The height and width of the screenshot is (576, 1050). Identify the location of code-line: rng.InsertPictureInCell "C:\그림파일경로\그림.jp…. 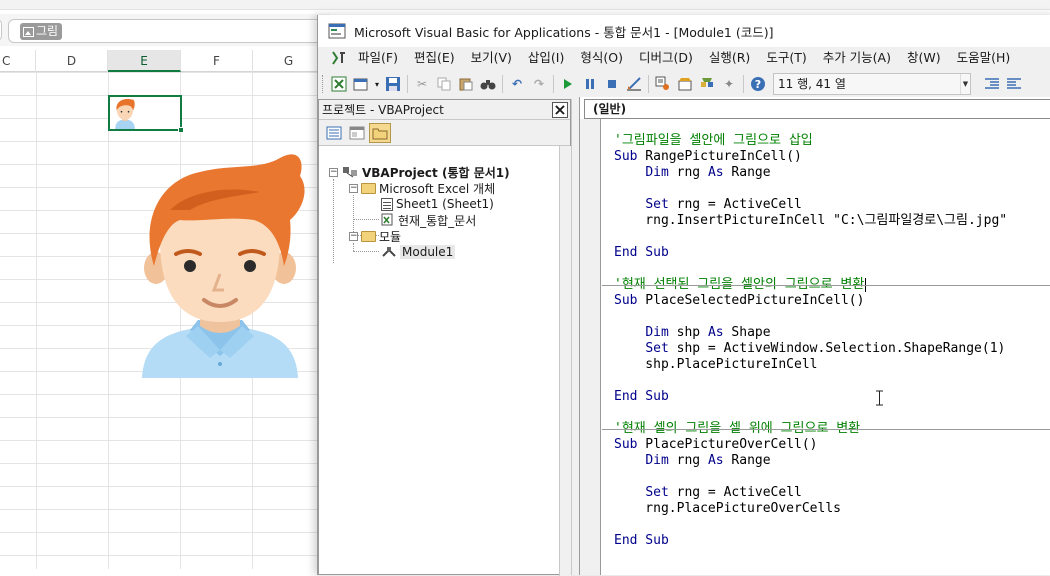
(811, 220).